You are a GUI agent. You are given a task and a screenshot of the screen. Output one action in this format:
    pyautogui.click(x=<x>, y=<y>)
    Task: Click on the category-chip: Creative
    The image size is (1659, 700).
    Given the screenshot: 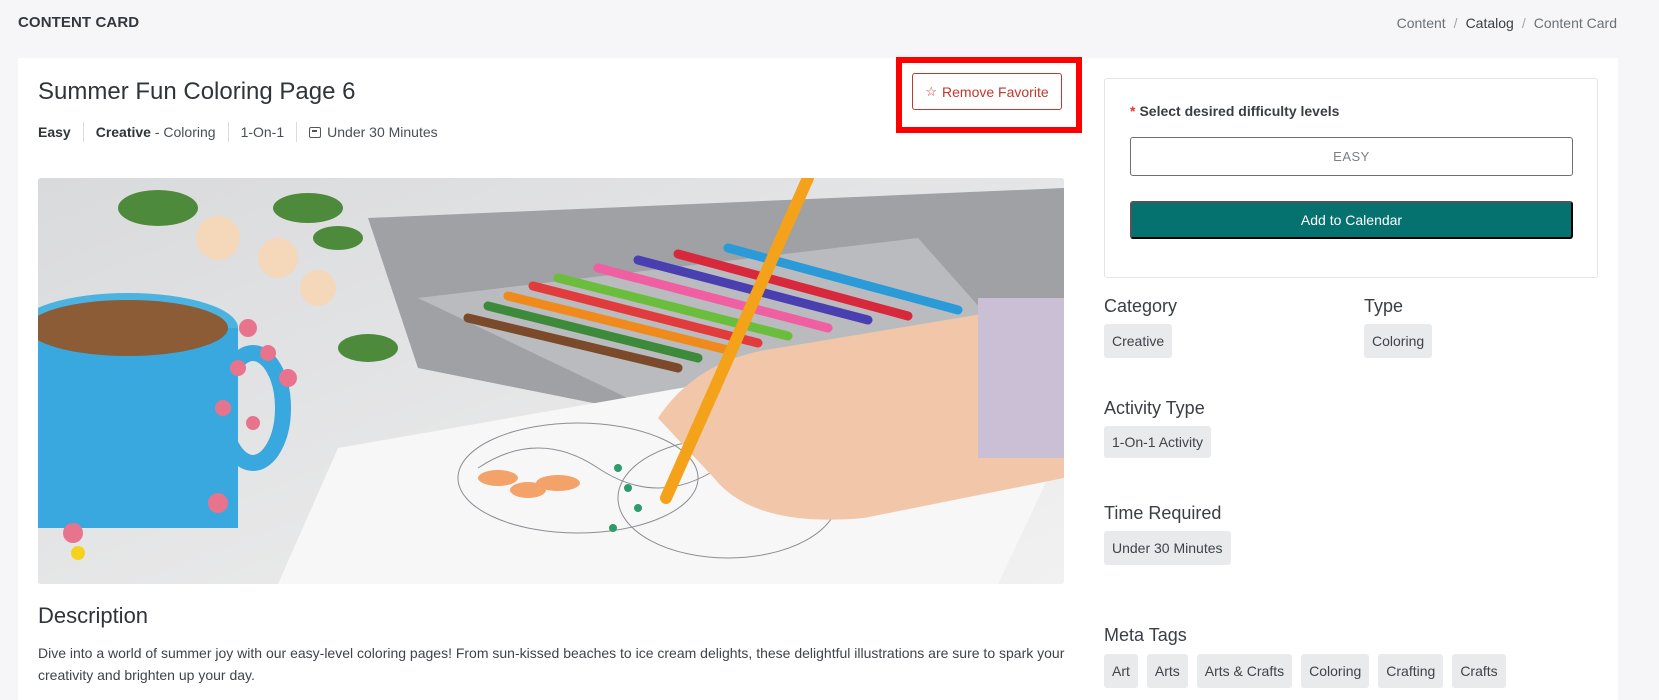 What is the action you would take?
    pyautogui.click(x=1138, y=341)
    